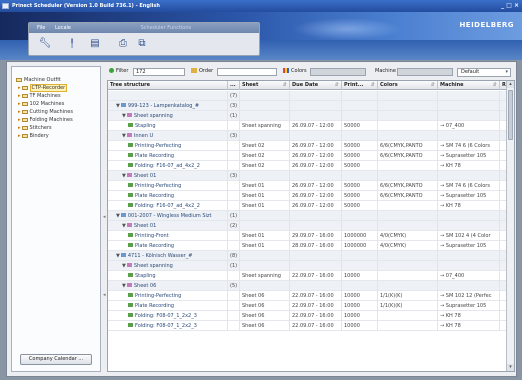  I want to click on table-row: ▼ 999-123 - Lampenkatalog_# (3), so click(308, 106).